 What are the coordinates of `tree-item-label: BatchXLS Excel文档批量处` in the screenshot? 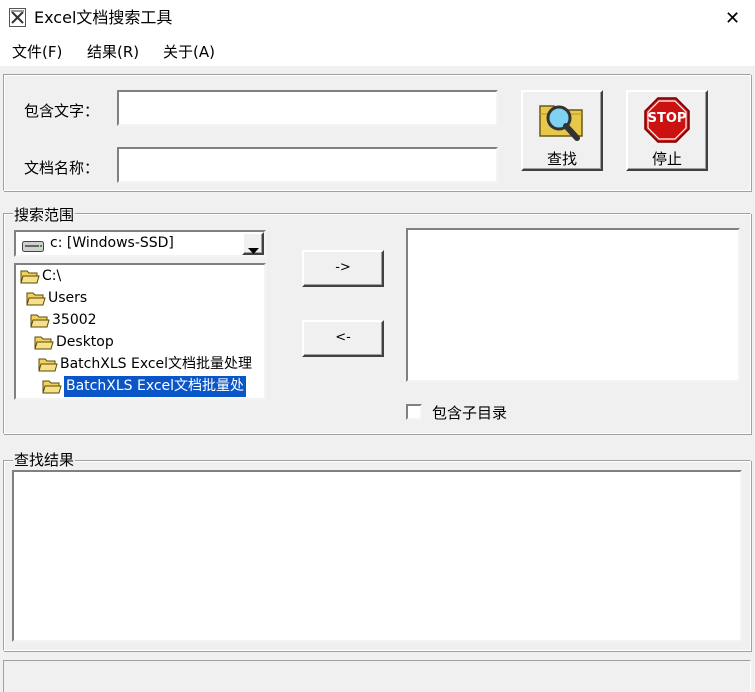 It's located at (155, 386).